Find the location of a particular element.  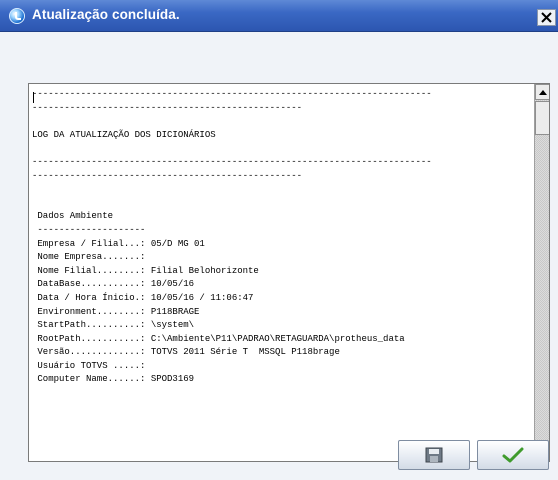

log-line: DataBase...........: 10/05/16 is located at coordinates (113, 284).